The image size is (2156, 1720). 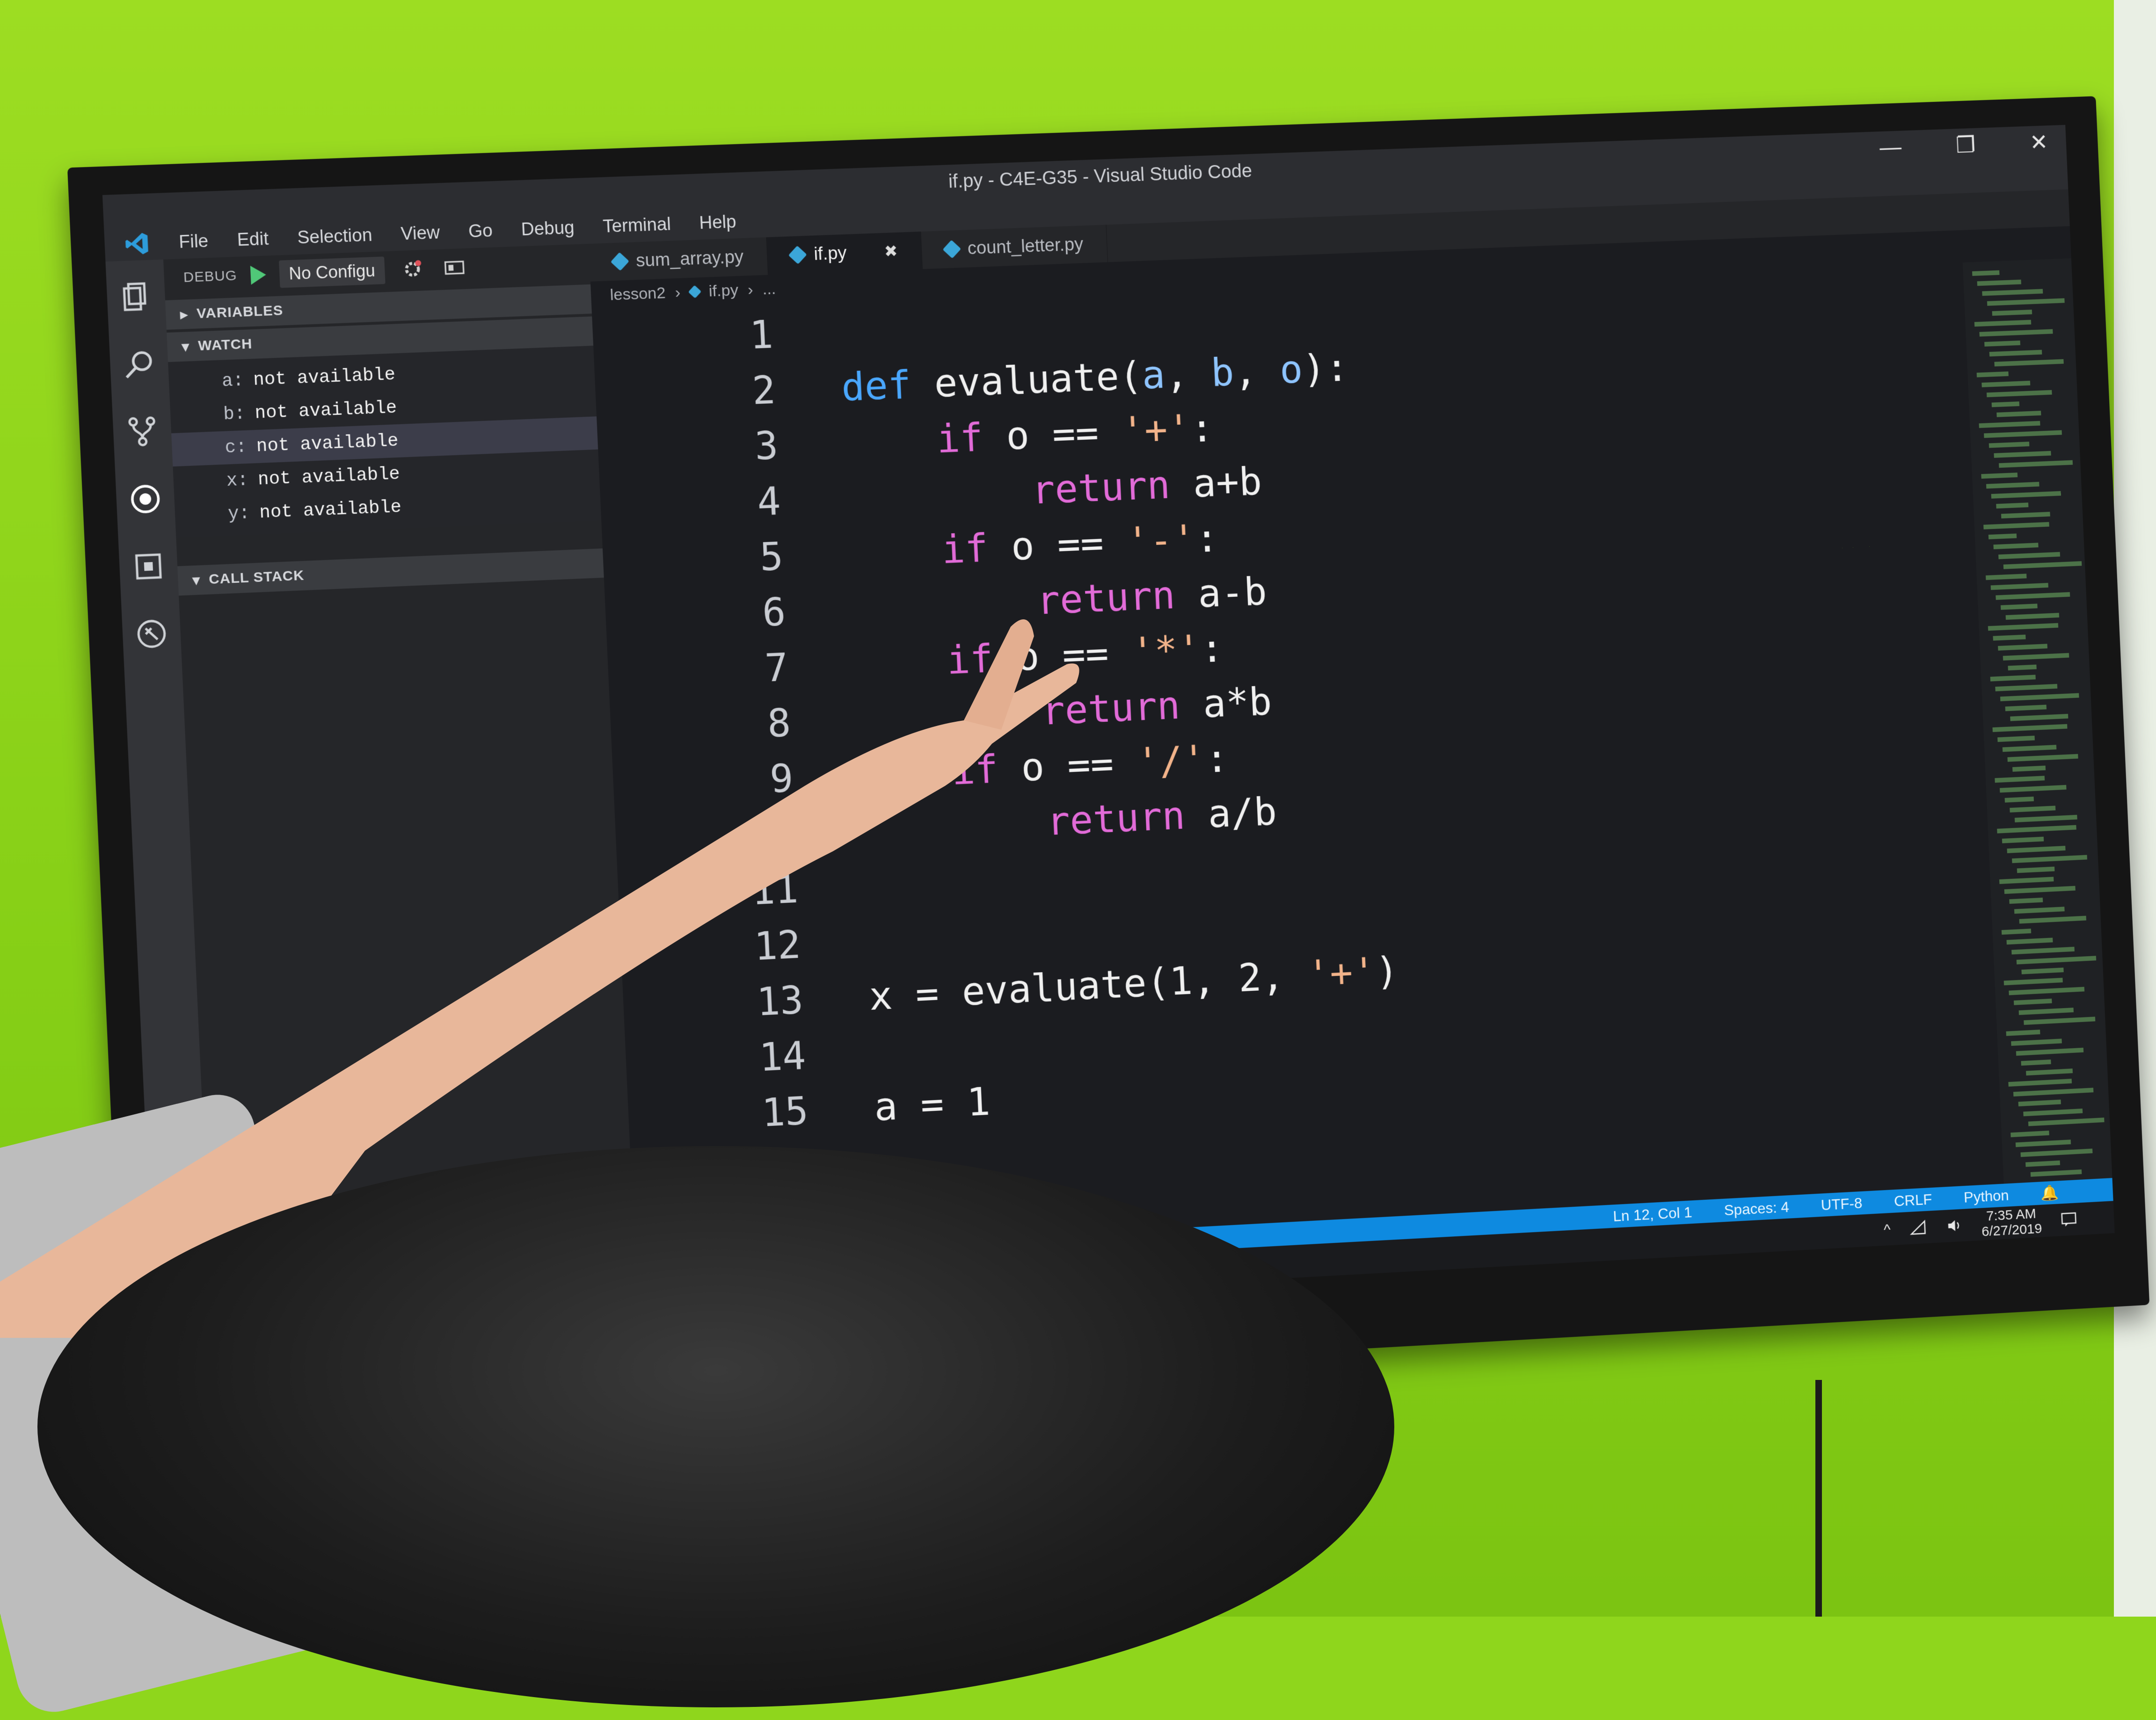 What do you see at coordinates (136, 296) in the screenshot?
I see `explorer-icon` at bounding box center [136, 296].